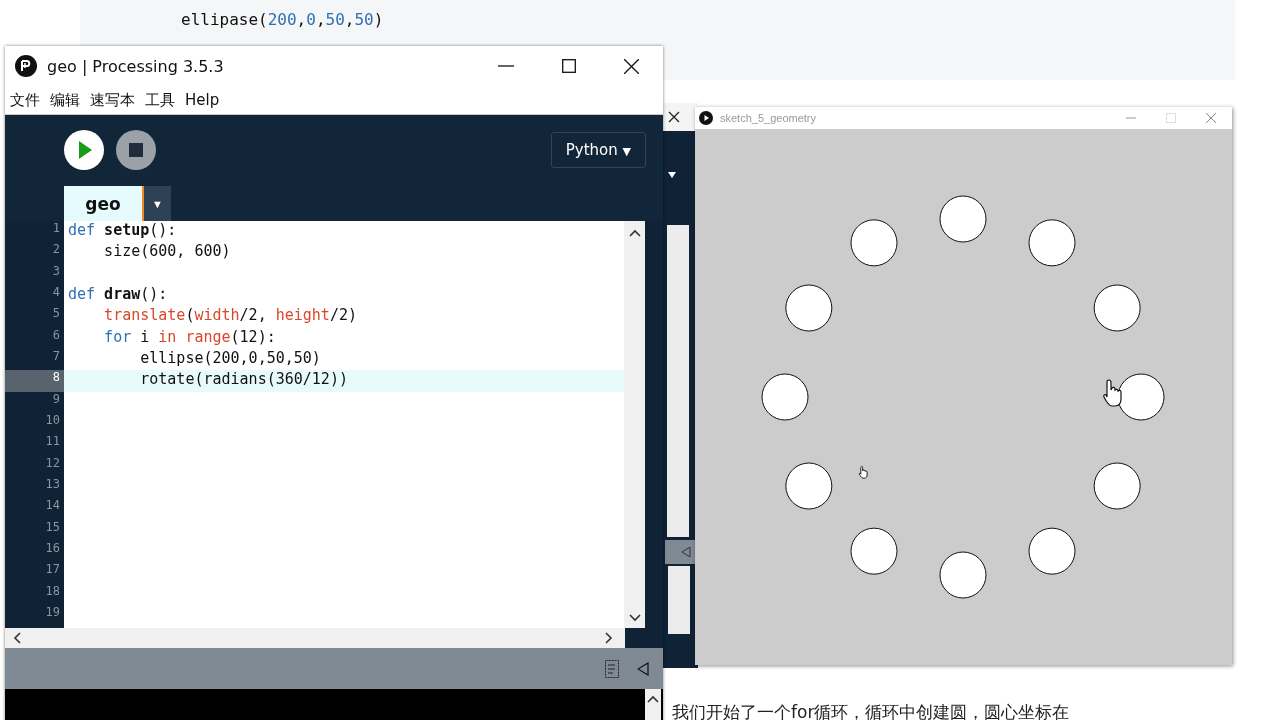  I want to click on line-number: 12, so click(52, 462).